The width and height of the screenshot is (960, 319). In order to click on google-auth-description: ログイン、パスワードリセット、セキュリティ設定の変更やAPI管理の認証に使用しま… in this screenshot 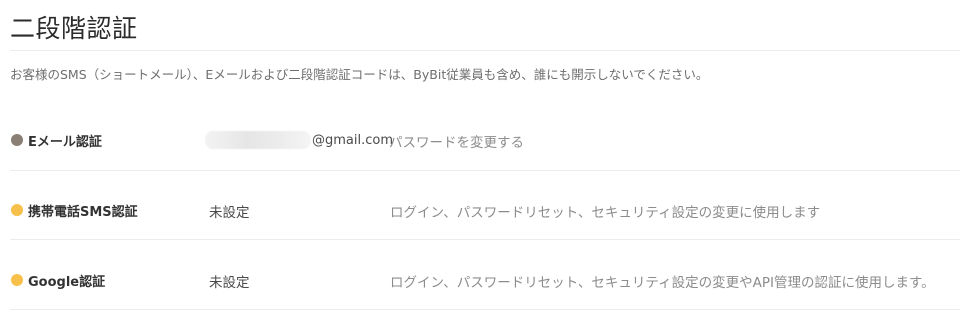, I will do `click(662, 283)`.